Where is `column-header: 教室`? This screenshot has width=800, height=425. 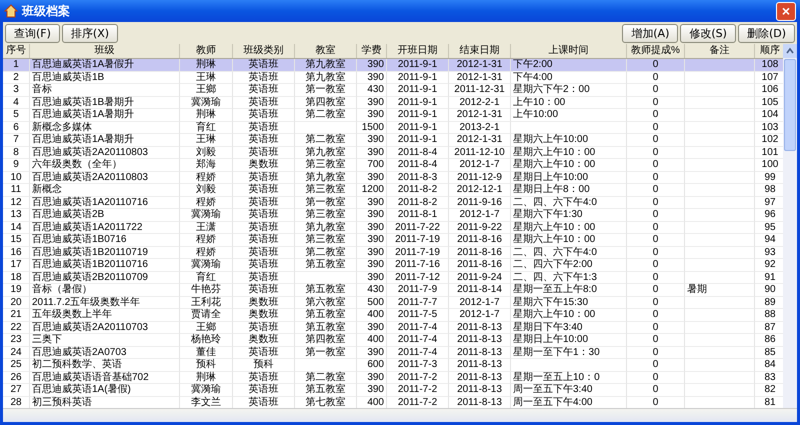
column-header: 教室 is located at coordinates (326, 51).